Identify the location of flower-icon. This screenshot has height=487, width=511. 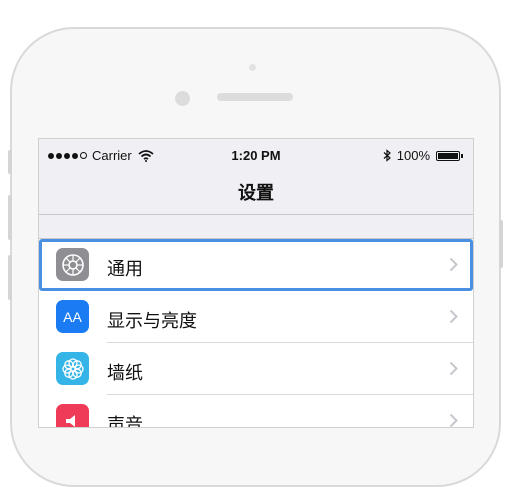
(72, 368).